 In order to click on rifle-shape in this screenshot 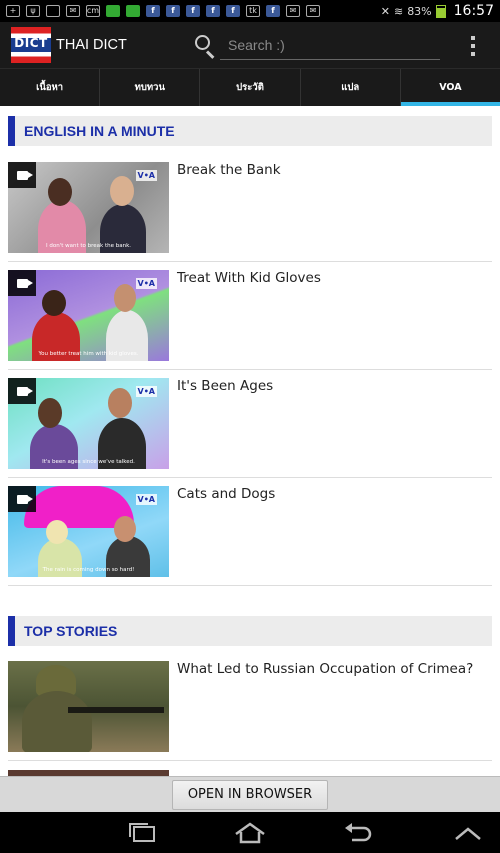, I will do `click(116, 710)`.